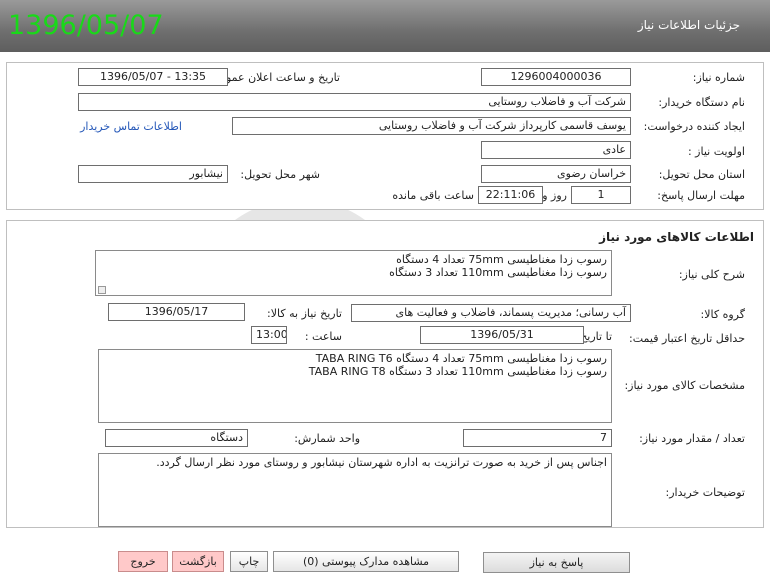 The width and height of the screenshot is (770, 583). I want to click on back-button: بازگشت, so click(198, 561).